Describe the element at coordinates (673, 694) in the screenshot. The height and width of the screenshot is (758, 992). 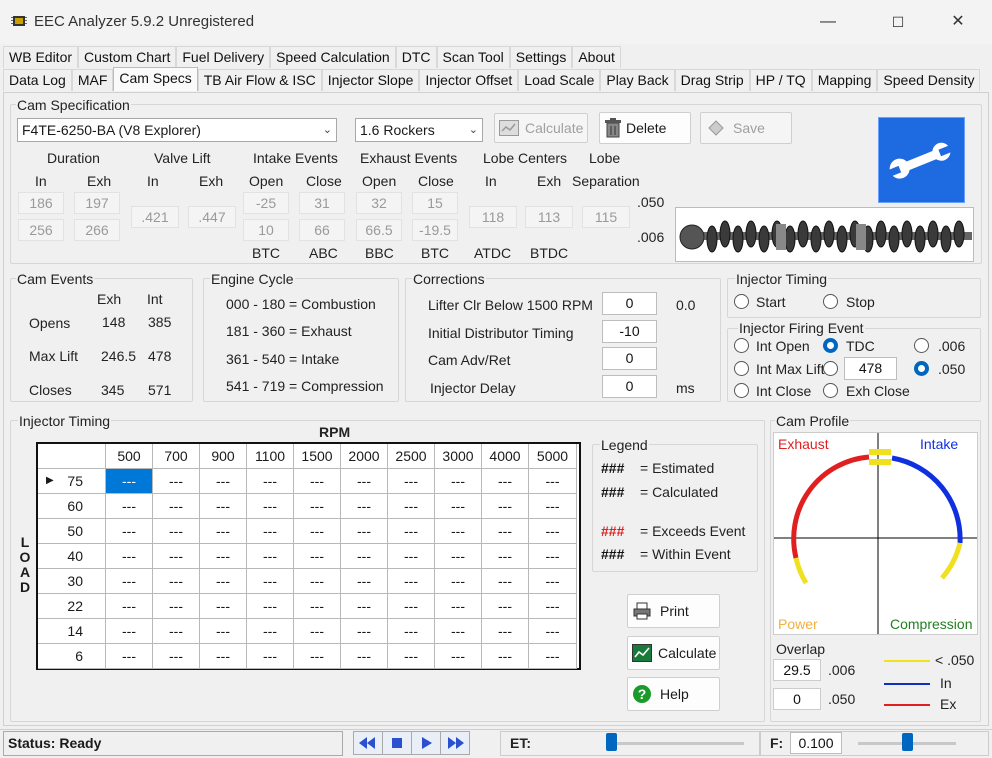
I see `help-button: ? Help` at that location.